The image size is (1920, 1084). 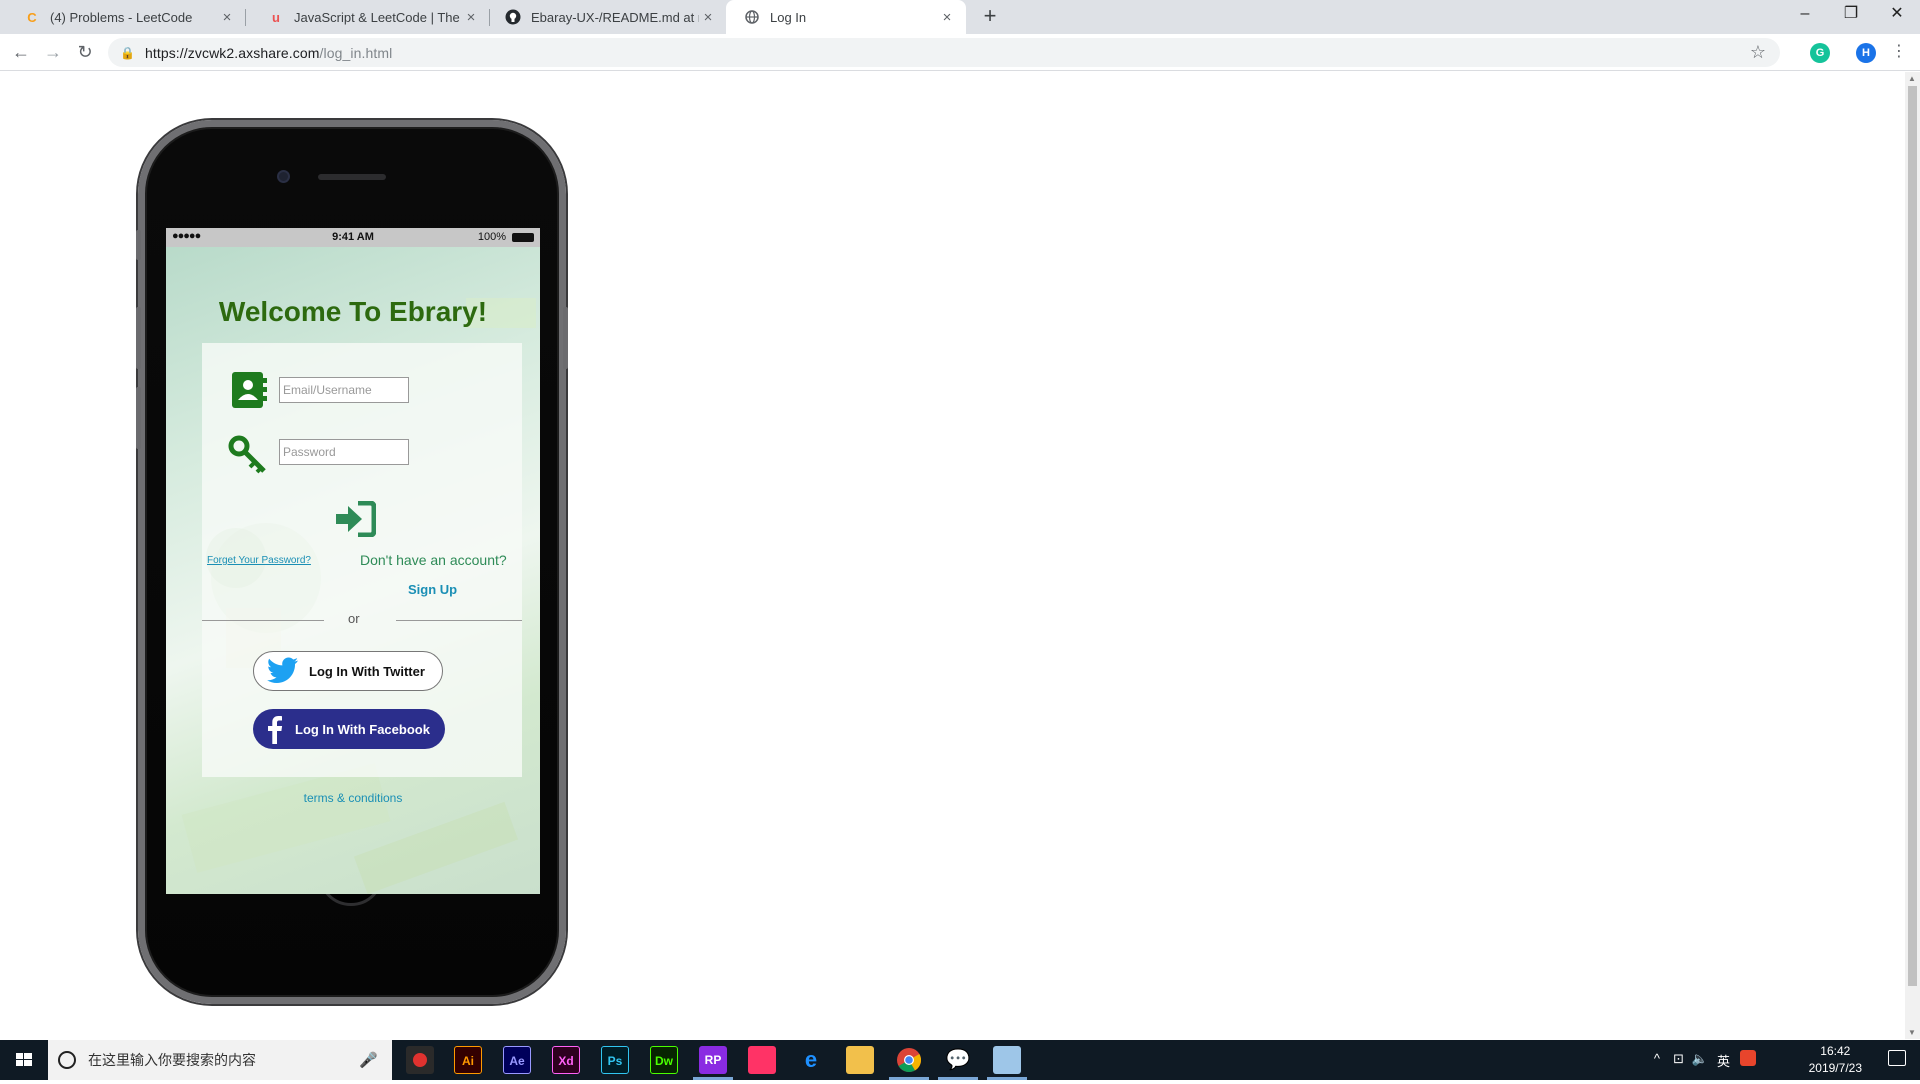 What do you see at coordinates (1835, 1051) in the screenshot?
I see `clock-time: 16:42` at bounding box center [1835, 1051].